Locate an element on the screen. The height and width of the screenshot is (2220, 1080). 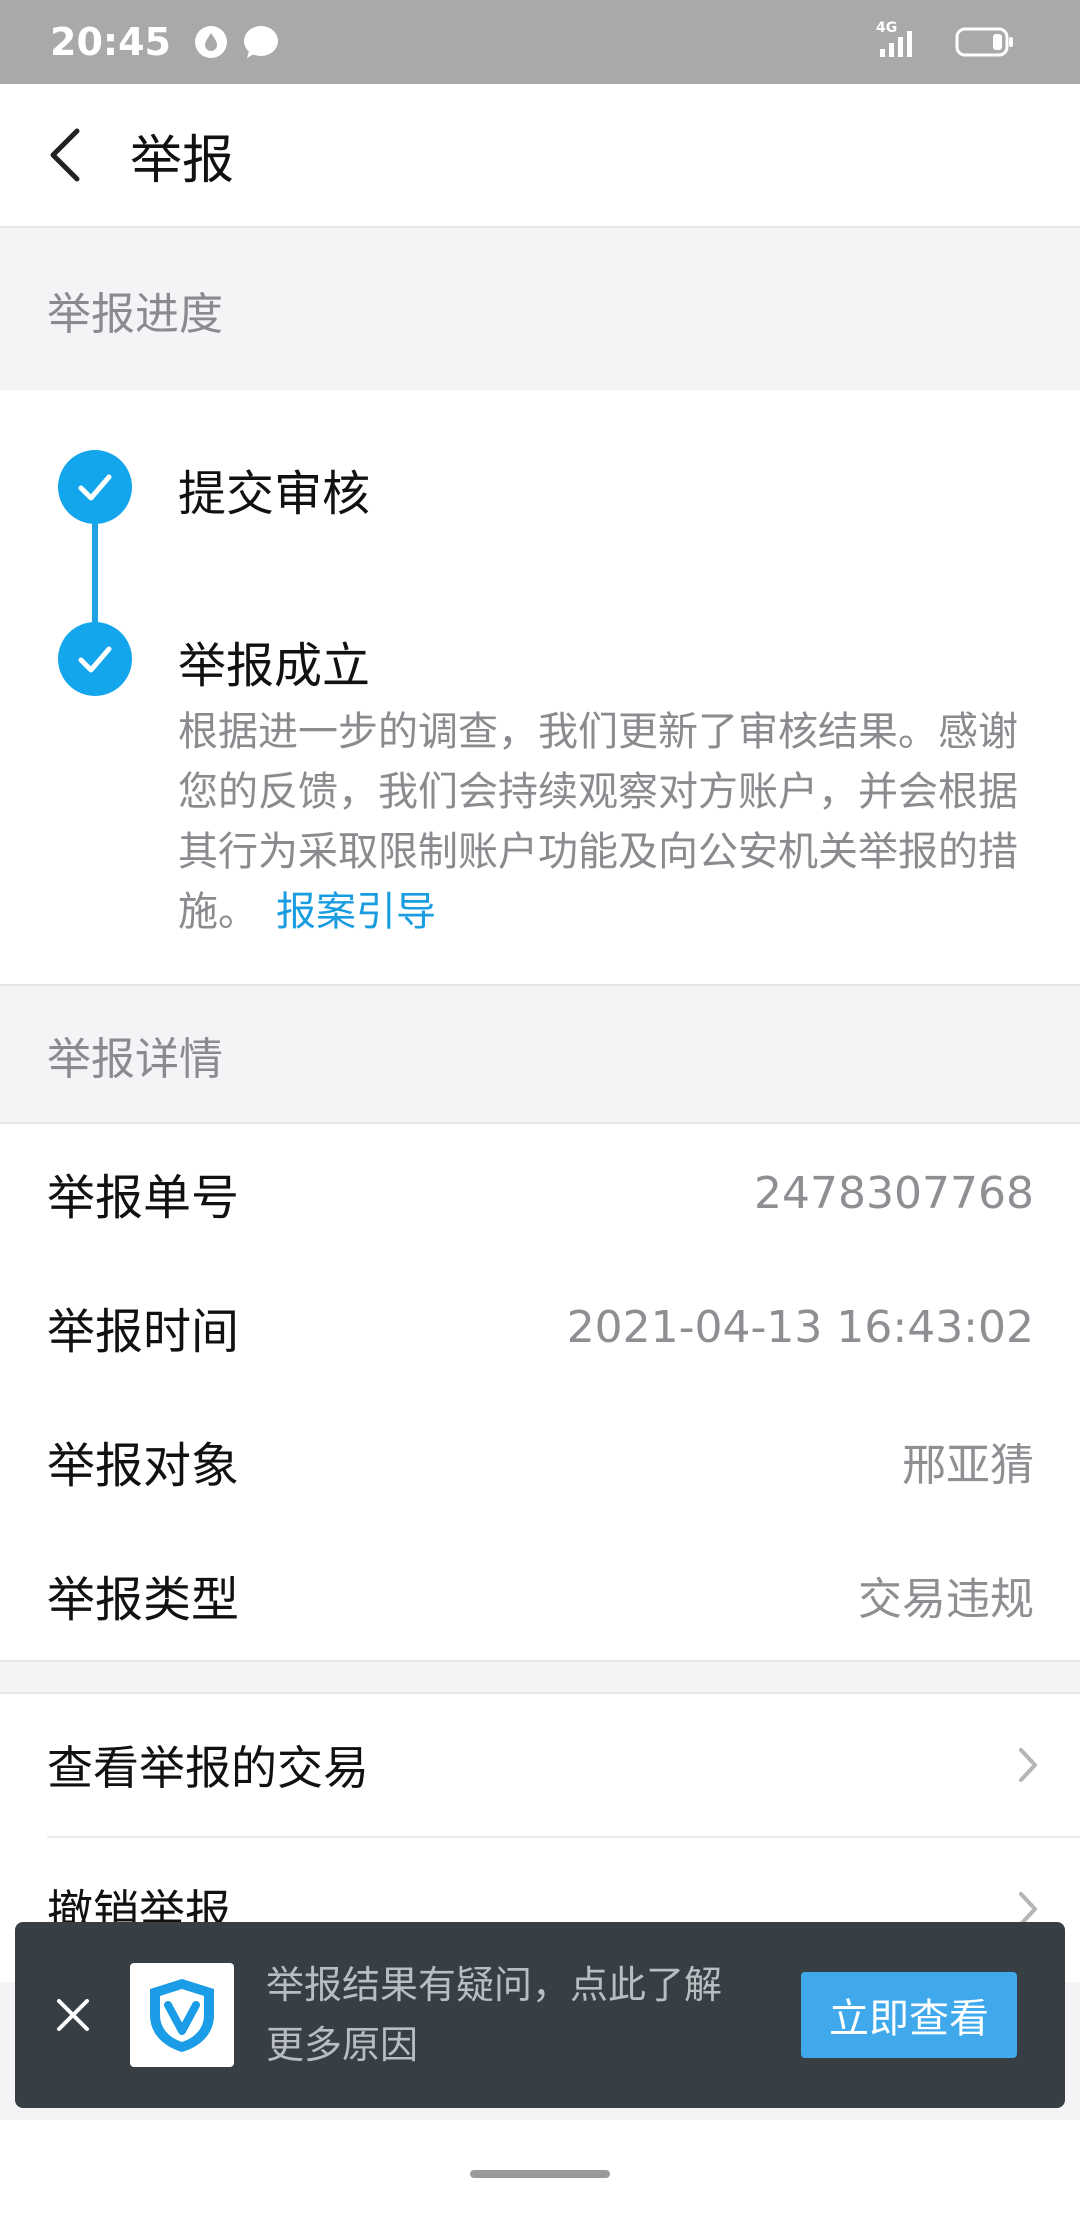
step-title-submit: 提交审核 is located at coordinates (274, 494).